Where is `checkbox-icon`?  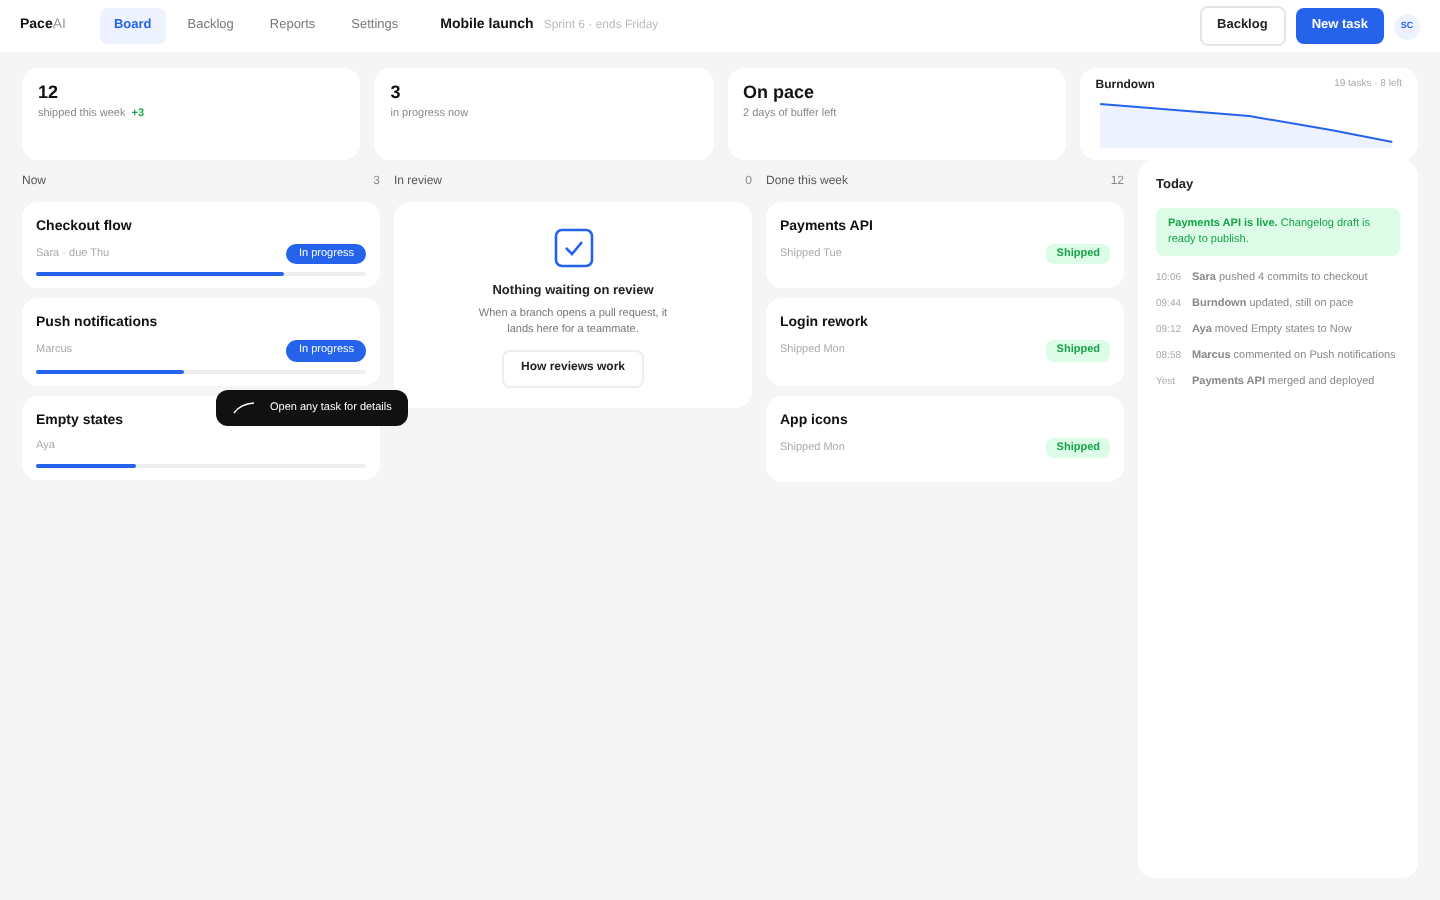
checkbox-icon is located at coordinates (573, 248).